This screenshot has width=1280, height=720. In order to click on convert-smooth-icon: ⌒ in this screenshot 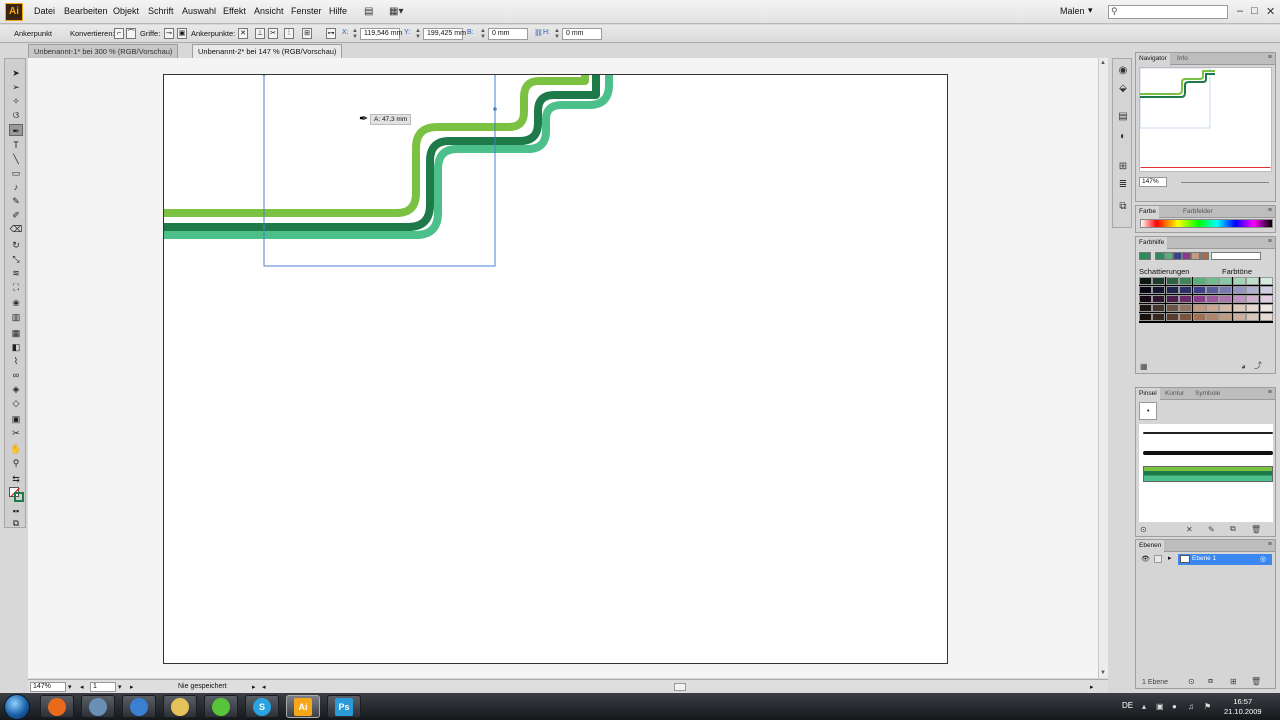, I will do `click(131, 33)`.